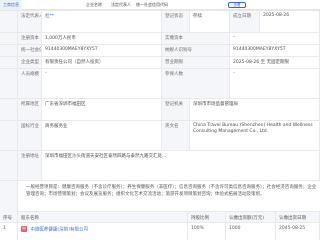 The width and height of the screenshot is (320, 240). What do you see at coordinates (255, 109) in the screenshot?
I see `value-authority: 深圳市市场监督管理局` at bounding box center [255, 109].